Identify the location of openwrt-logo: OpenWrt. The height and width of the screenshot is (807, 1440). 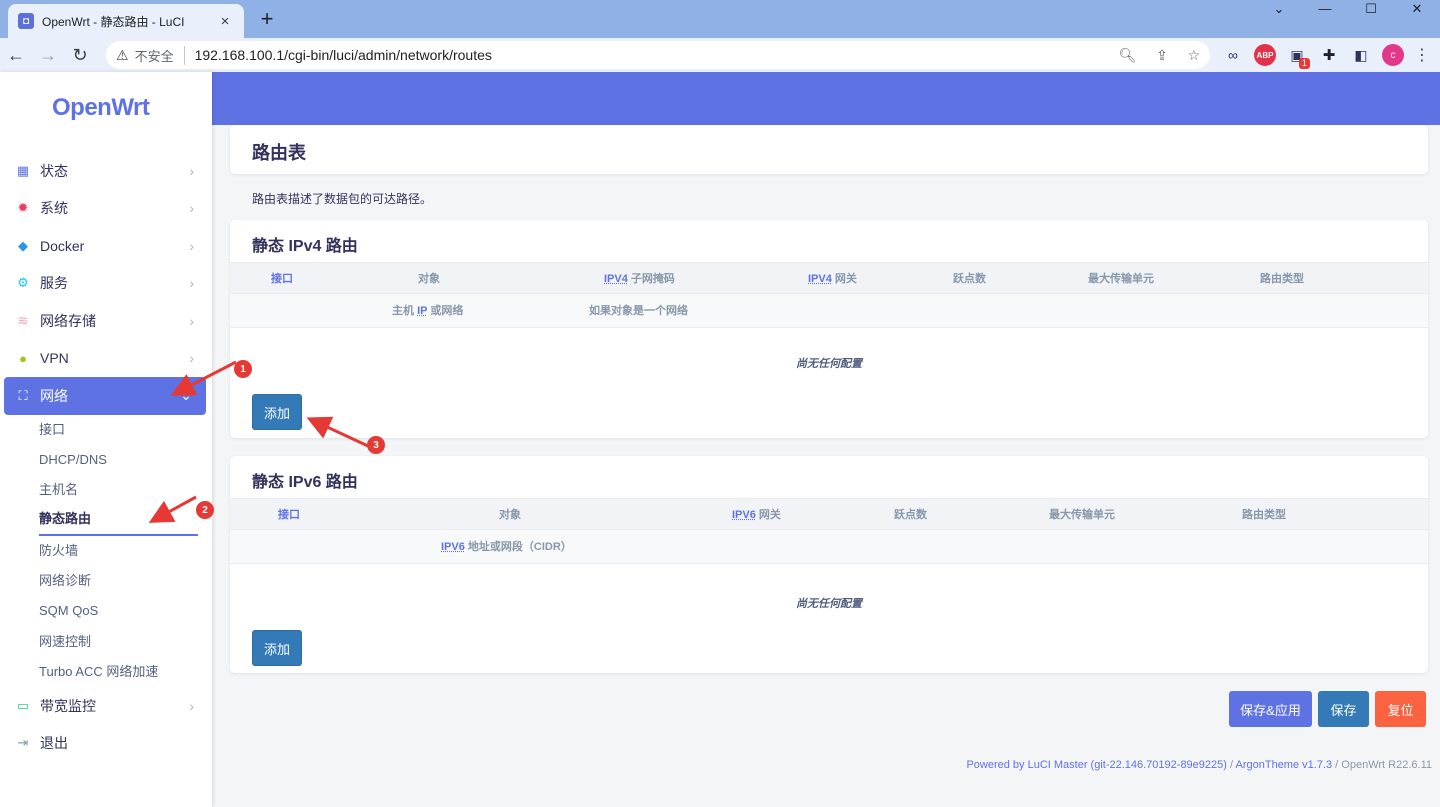
(101, 108).